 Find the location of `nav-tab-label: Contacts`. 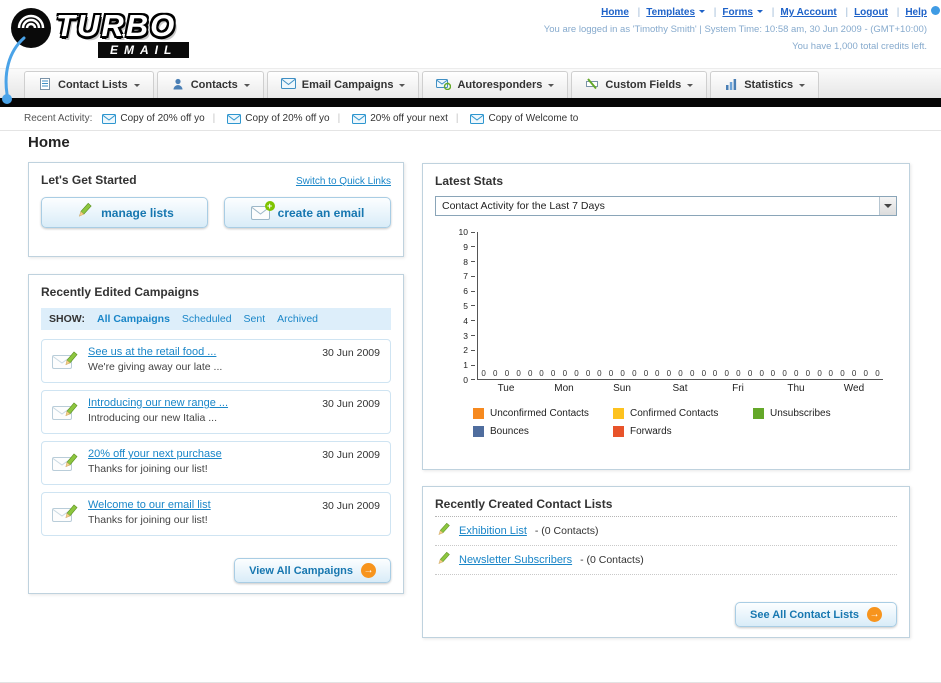

nav-tab-label: Contacts is located at coordinates (214, 85).